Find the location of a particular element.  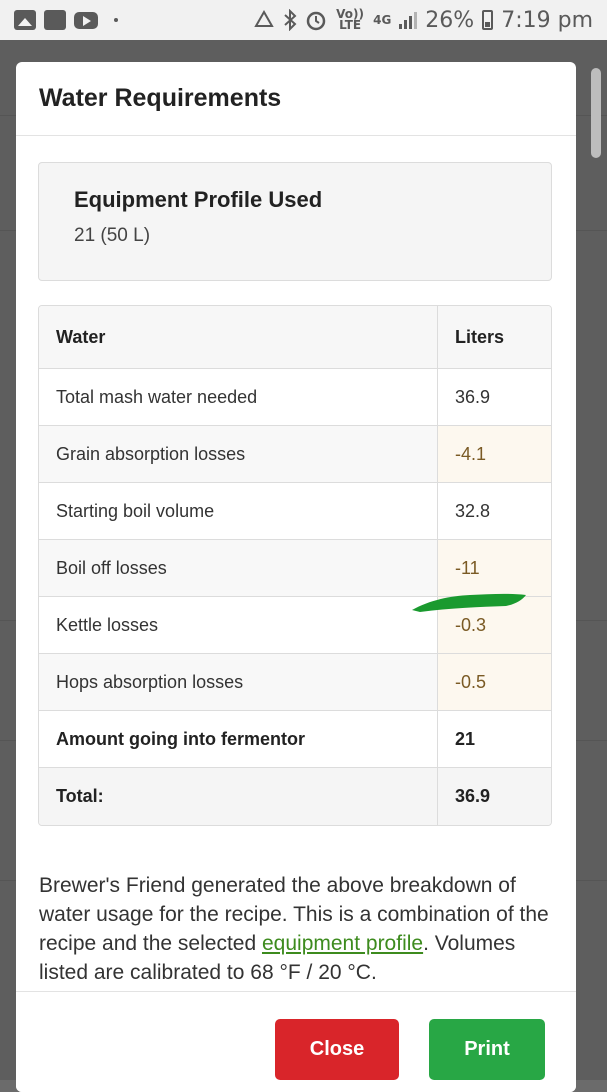

clock: 7:19 pm is located at coordinates (547, 20).